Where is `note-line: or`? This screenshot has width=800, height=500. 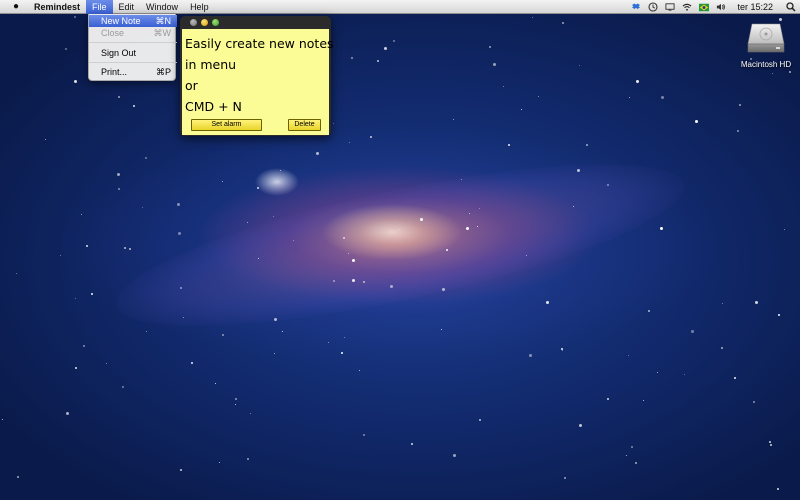 note-line: or is located at coordinates (191, 85).